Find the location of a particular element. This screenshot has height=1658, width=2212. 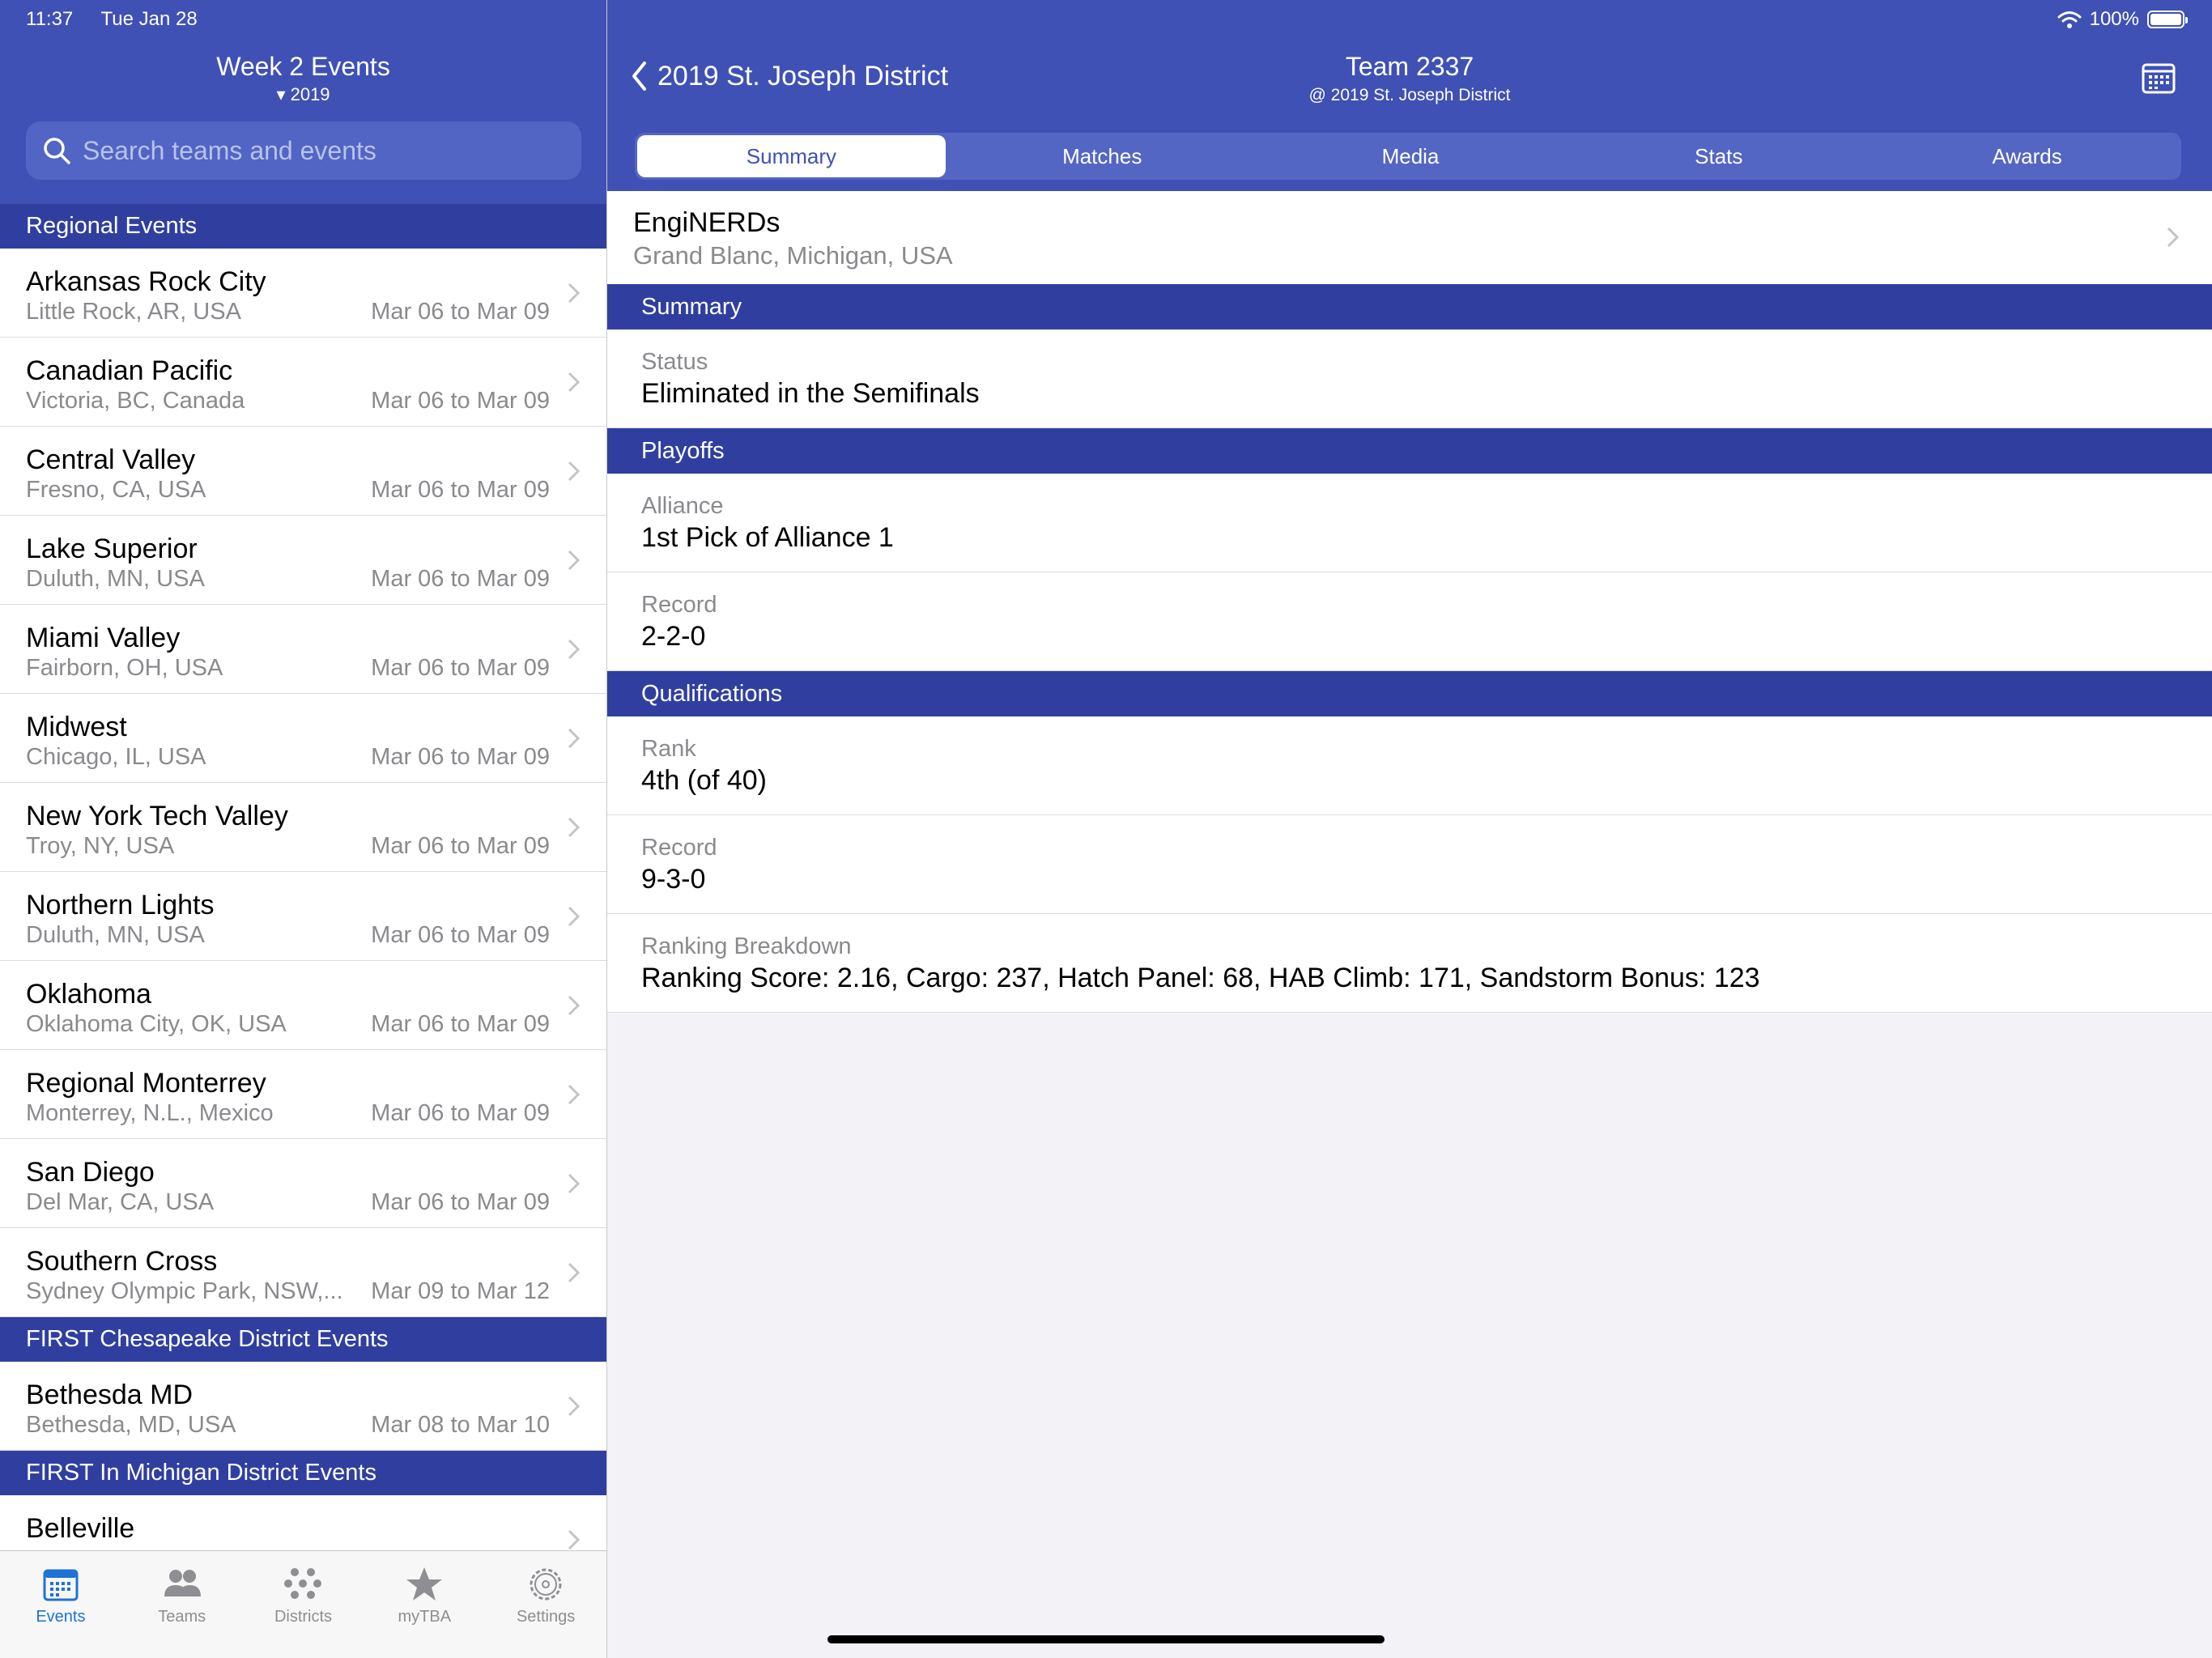

team-title: Team 2337 is located at coordinates (1410, 66).